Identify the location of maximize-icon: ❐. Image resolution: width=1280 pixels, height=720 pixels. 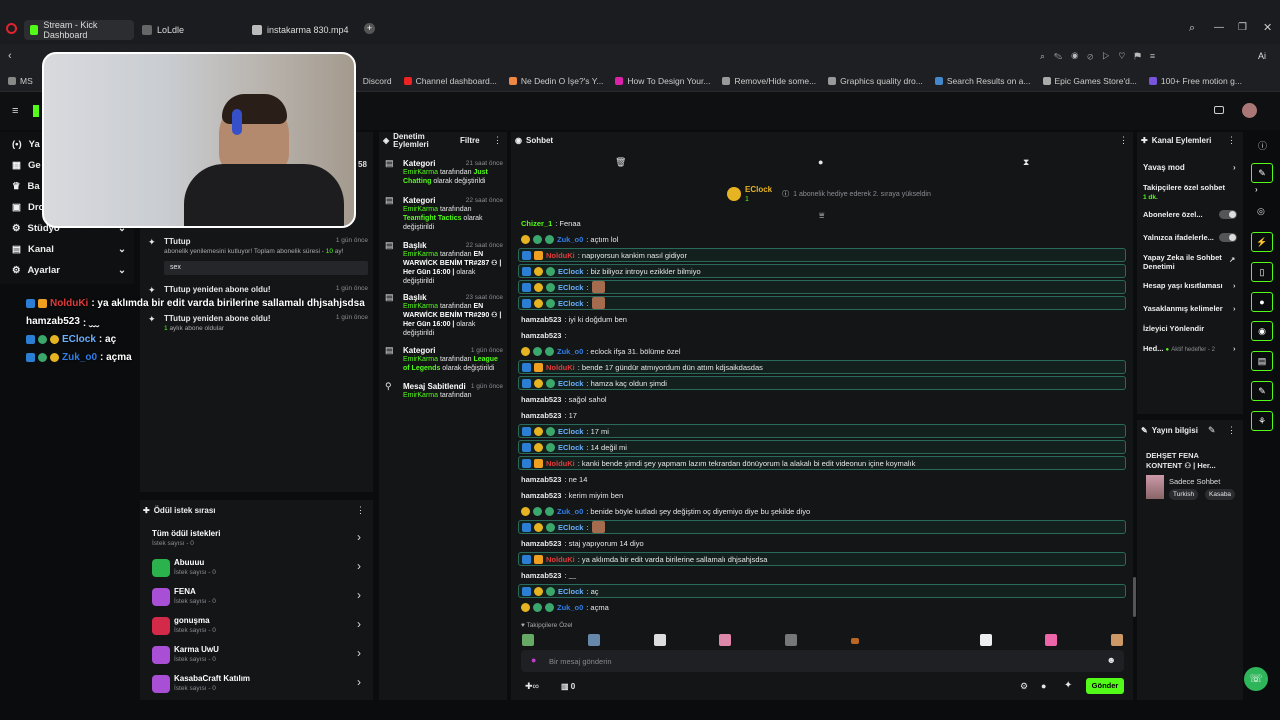
(1242, 27).